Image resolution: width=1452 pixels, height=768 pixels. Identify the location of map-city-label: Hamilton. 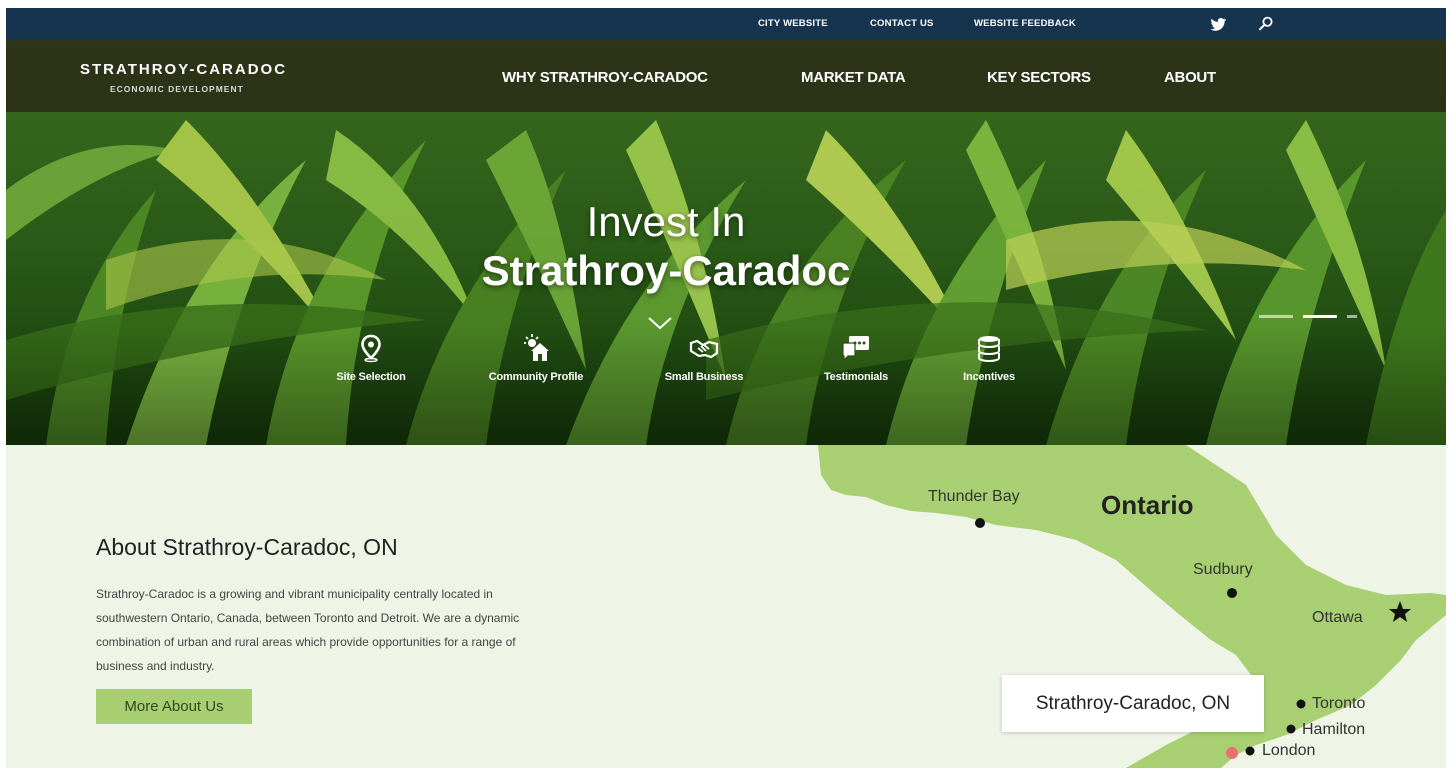
(1334, 729).